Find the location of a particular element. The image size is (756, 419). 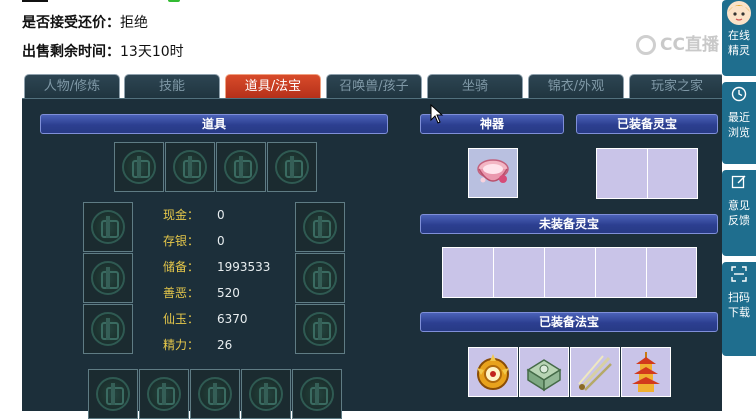

online-assistant-label: 在线精灵 is located at coordinates (739, 43).